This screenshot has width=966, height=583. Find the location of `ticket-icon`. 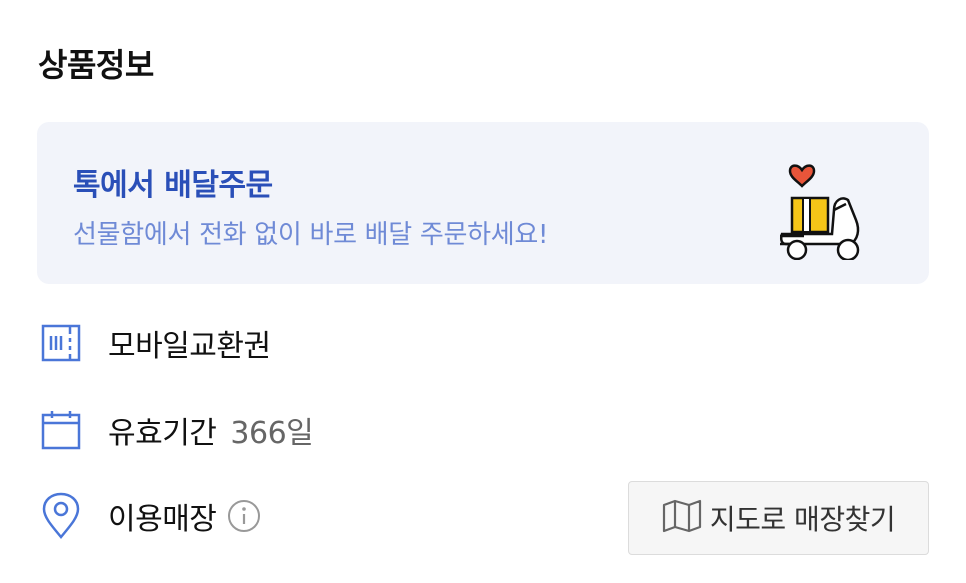

ticket-icon is located at coordinates (61, 343).